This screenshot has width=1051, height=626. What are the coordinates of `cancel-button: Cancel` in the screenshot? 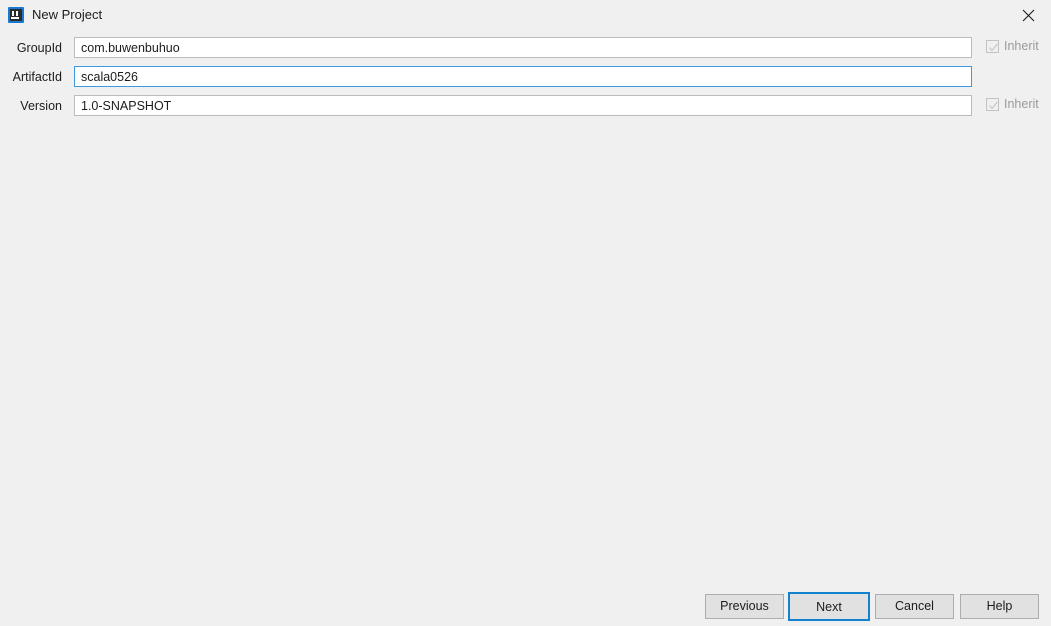 It's located at (914, 606).